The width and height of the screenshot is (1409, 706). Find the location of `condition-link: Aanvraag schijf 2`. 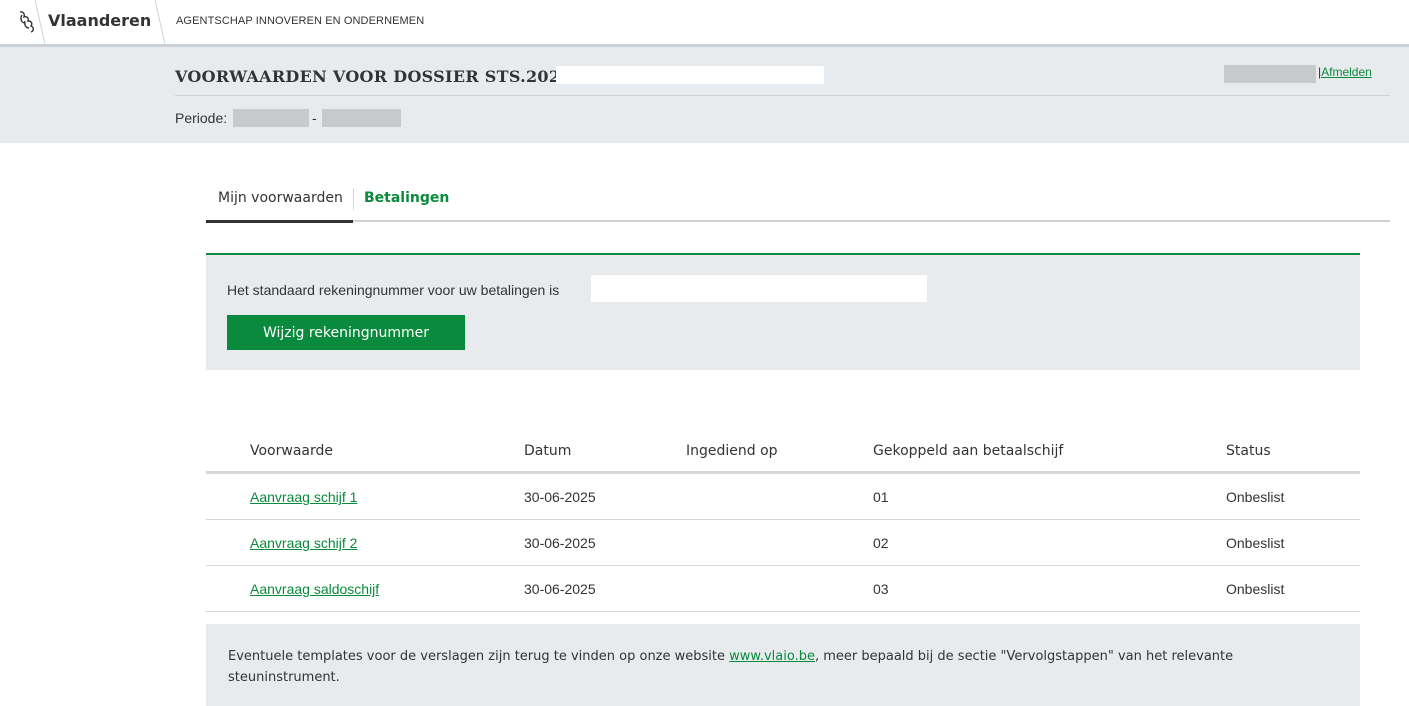

condition-link: Aanvraag schijf 2 is located at coordinates (303, 543).